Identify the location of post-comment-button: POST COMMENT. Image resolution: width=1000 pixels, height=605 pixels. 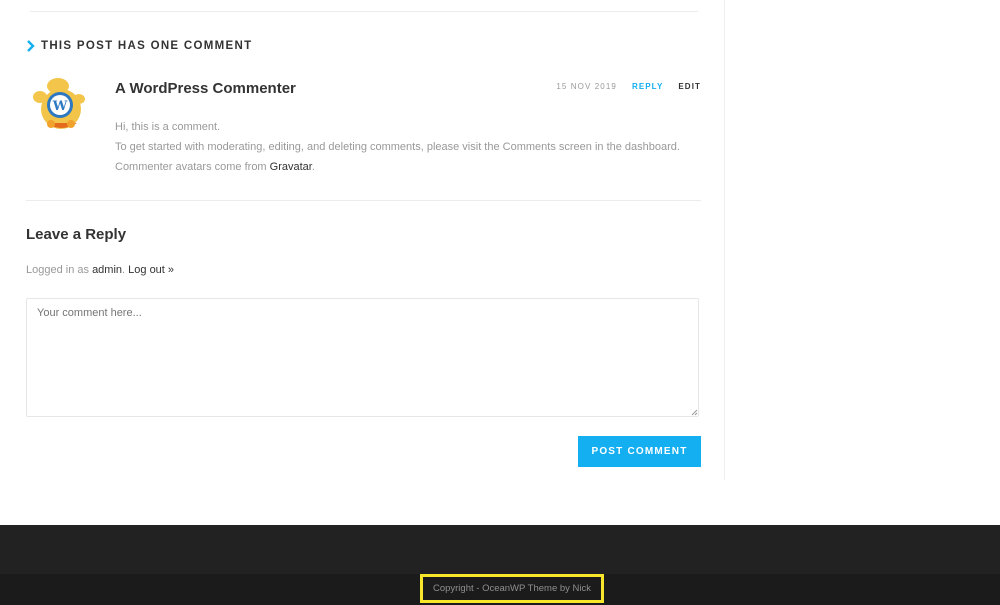
(639, 451).